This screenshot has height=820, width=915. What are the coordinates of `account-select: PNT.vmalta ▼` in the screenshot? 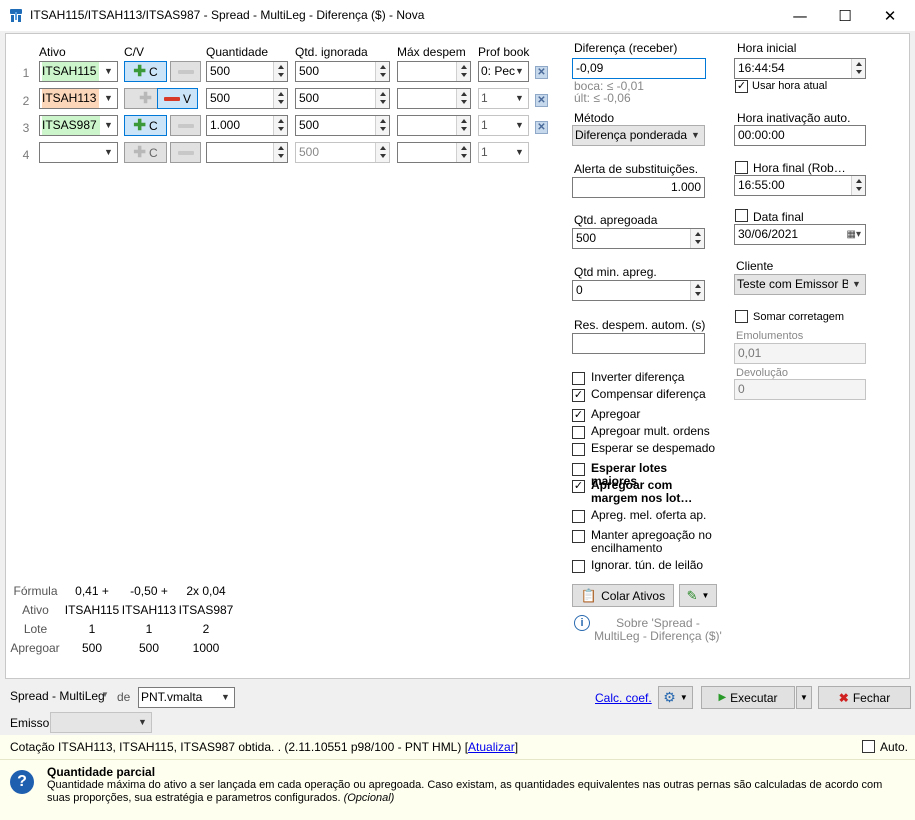 It's located at (186, 697).